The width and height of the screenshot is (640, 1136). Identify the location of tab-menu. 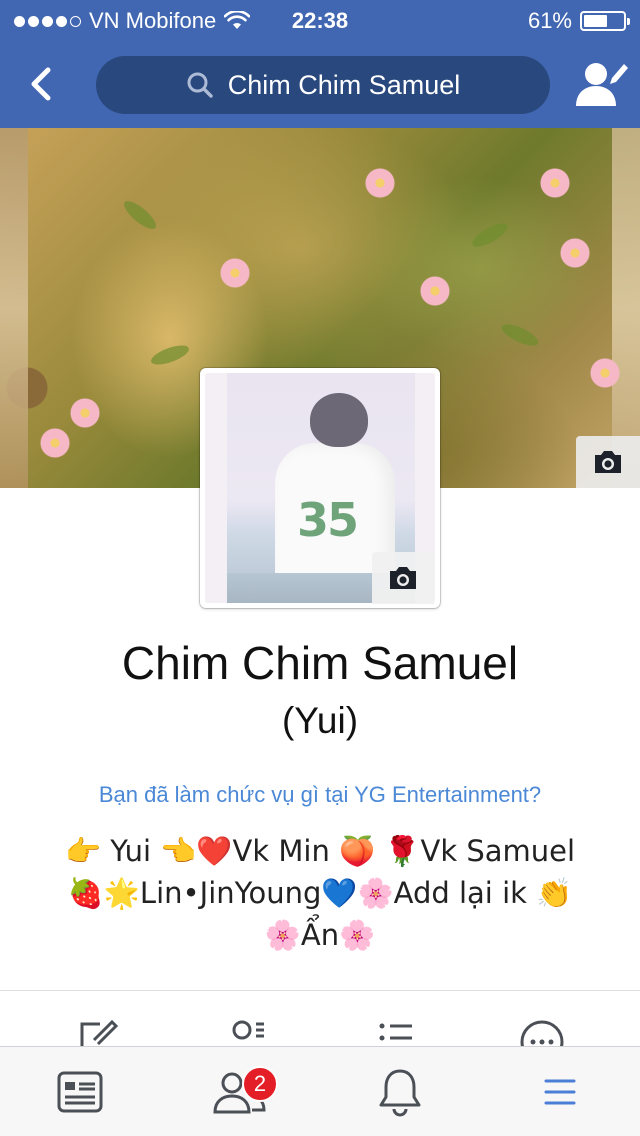
(560, 1092).